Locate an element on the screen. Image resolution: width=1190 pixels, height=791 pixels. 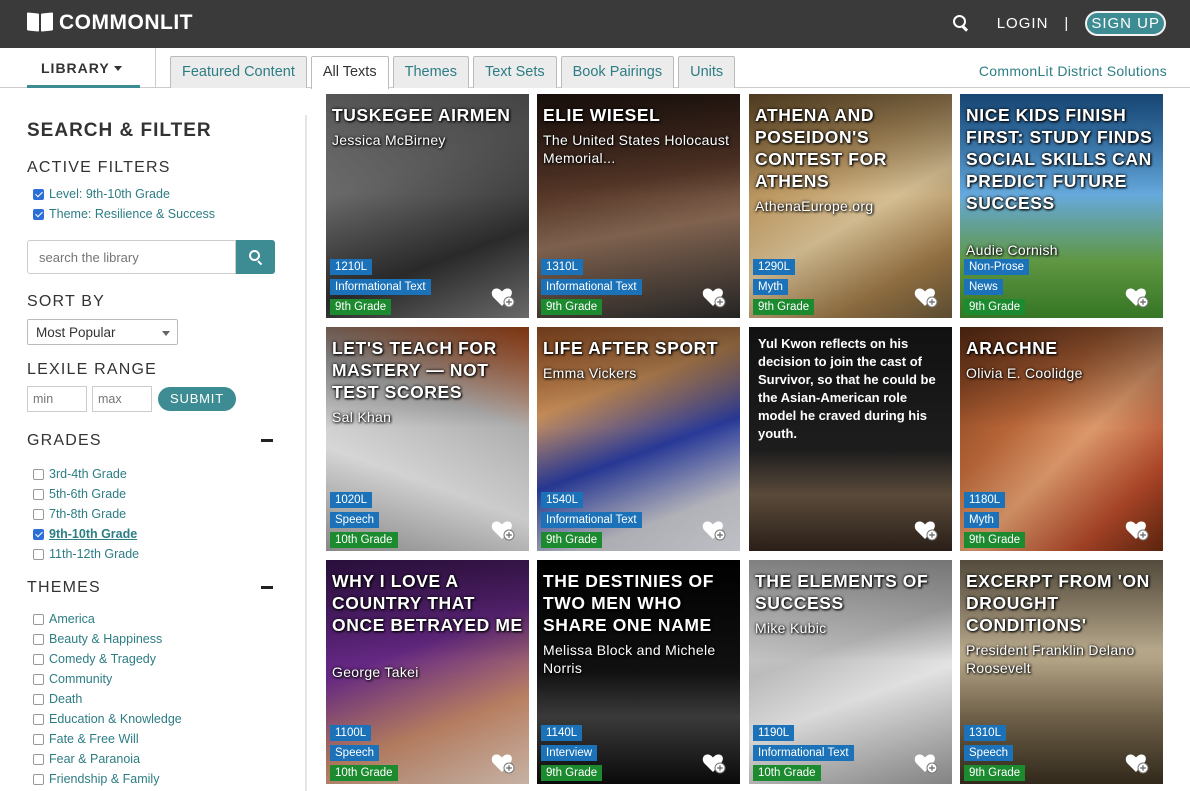
lexile-badge: 1100L is located at coordinates (351, 733).